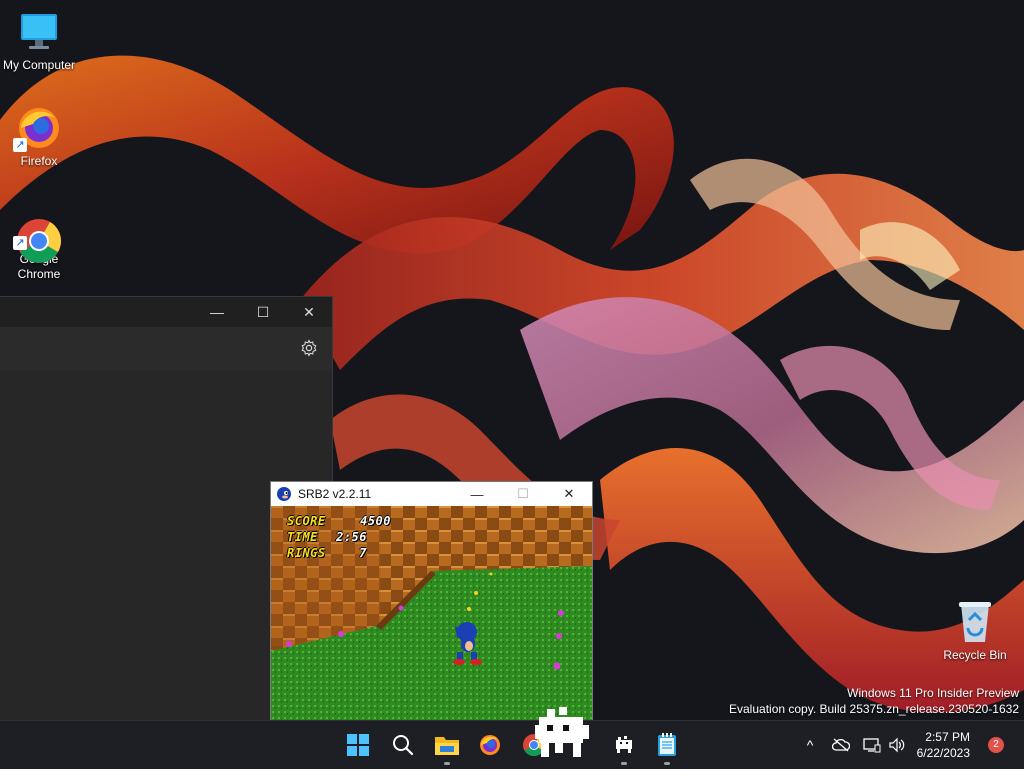 This screenshot has width=1024, height=769. I want to click on cloud-offline-icon, so click(841, 745).